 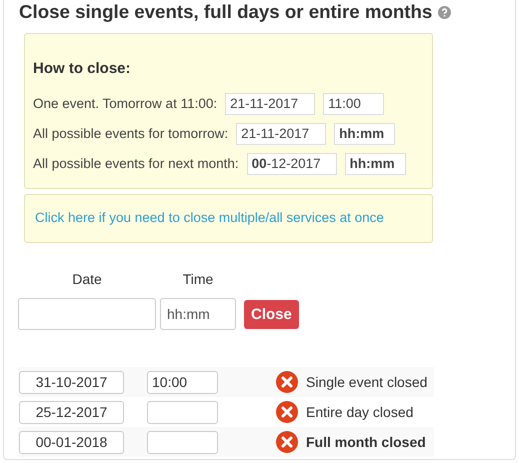 What do you see at coordinates (366, 442) in the screenshot?
I see `status-text: Full month closed` at bounding box center [366, 442].